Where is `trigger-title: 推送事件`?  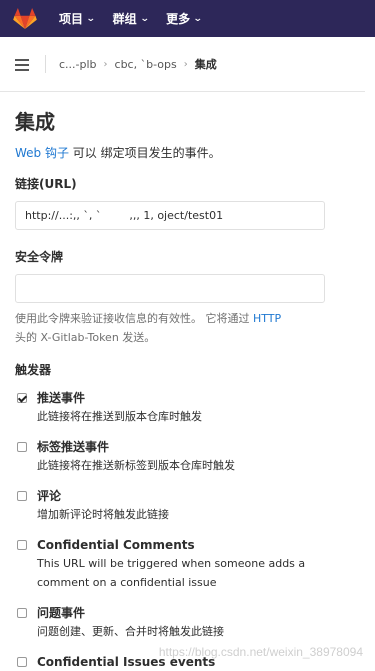
trigger-title: 推送事件 is located at coordinates (61, 398).